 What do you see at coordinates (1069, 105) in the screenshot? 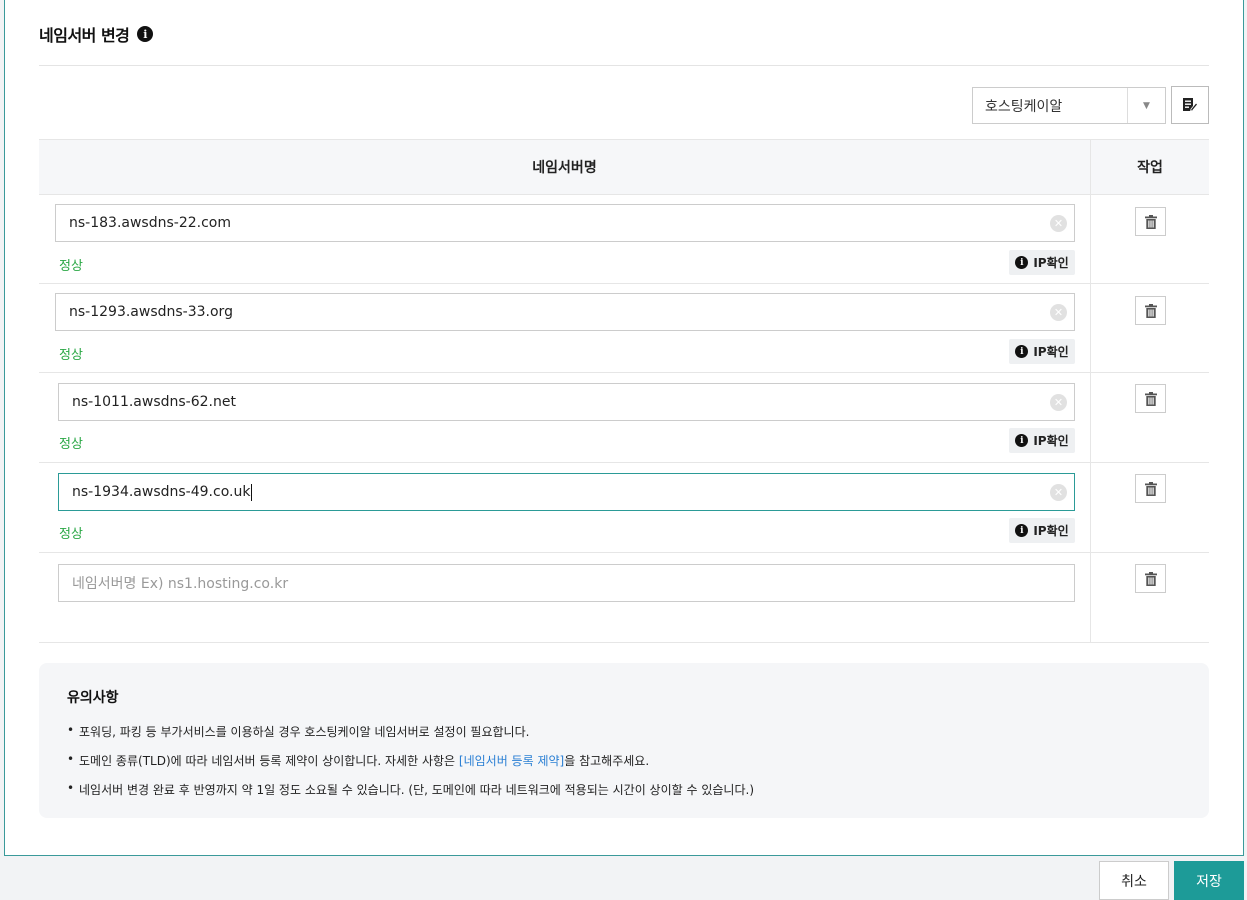
I see `hosting-select: 호스팅케이알 ▼` at bounding box center [1069, 105].